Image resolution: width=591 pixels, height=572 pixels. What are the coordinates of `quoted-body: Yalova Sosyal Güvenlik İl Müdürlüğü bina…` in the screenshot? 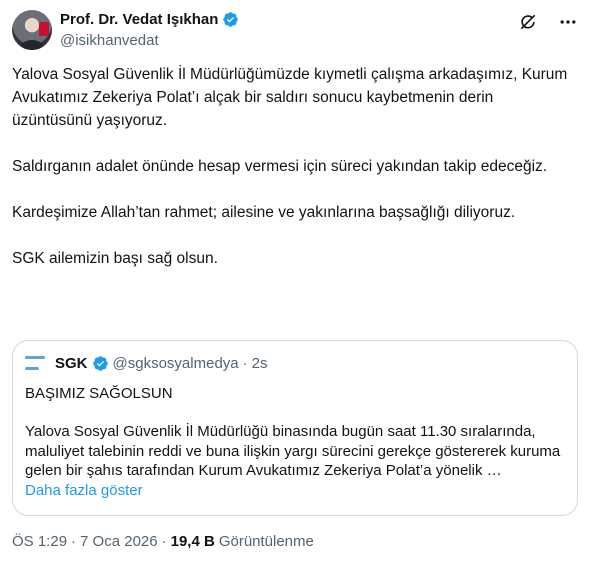 It's located at (293, 451).